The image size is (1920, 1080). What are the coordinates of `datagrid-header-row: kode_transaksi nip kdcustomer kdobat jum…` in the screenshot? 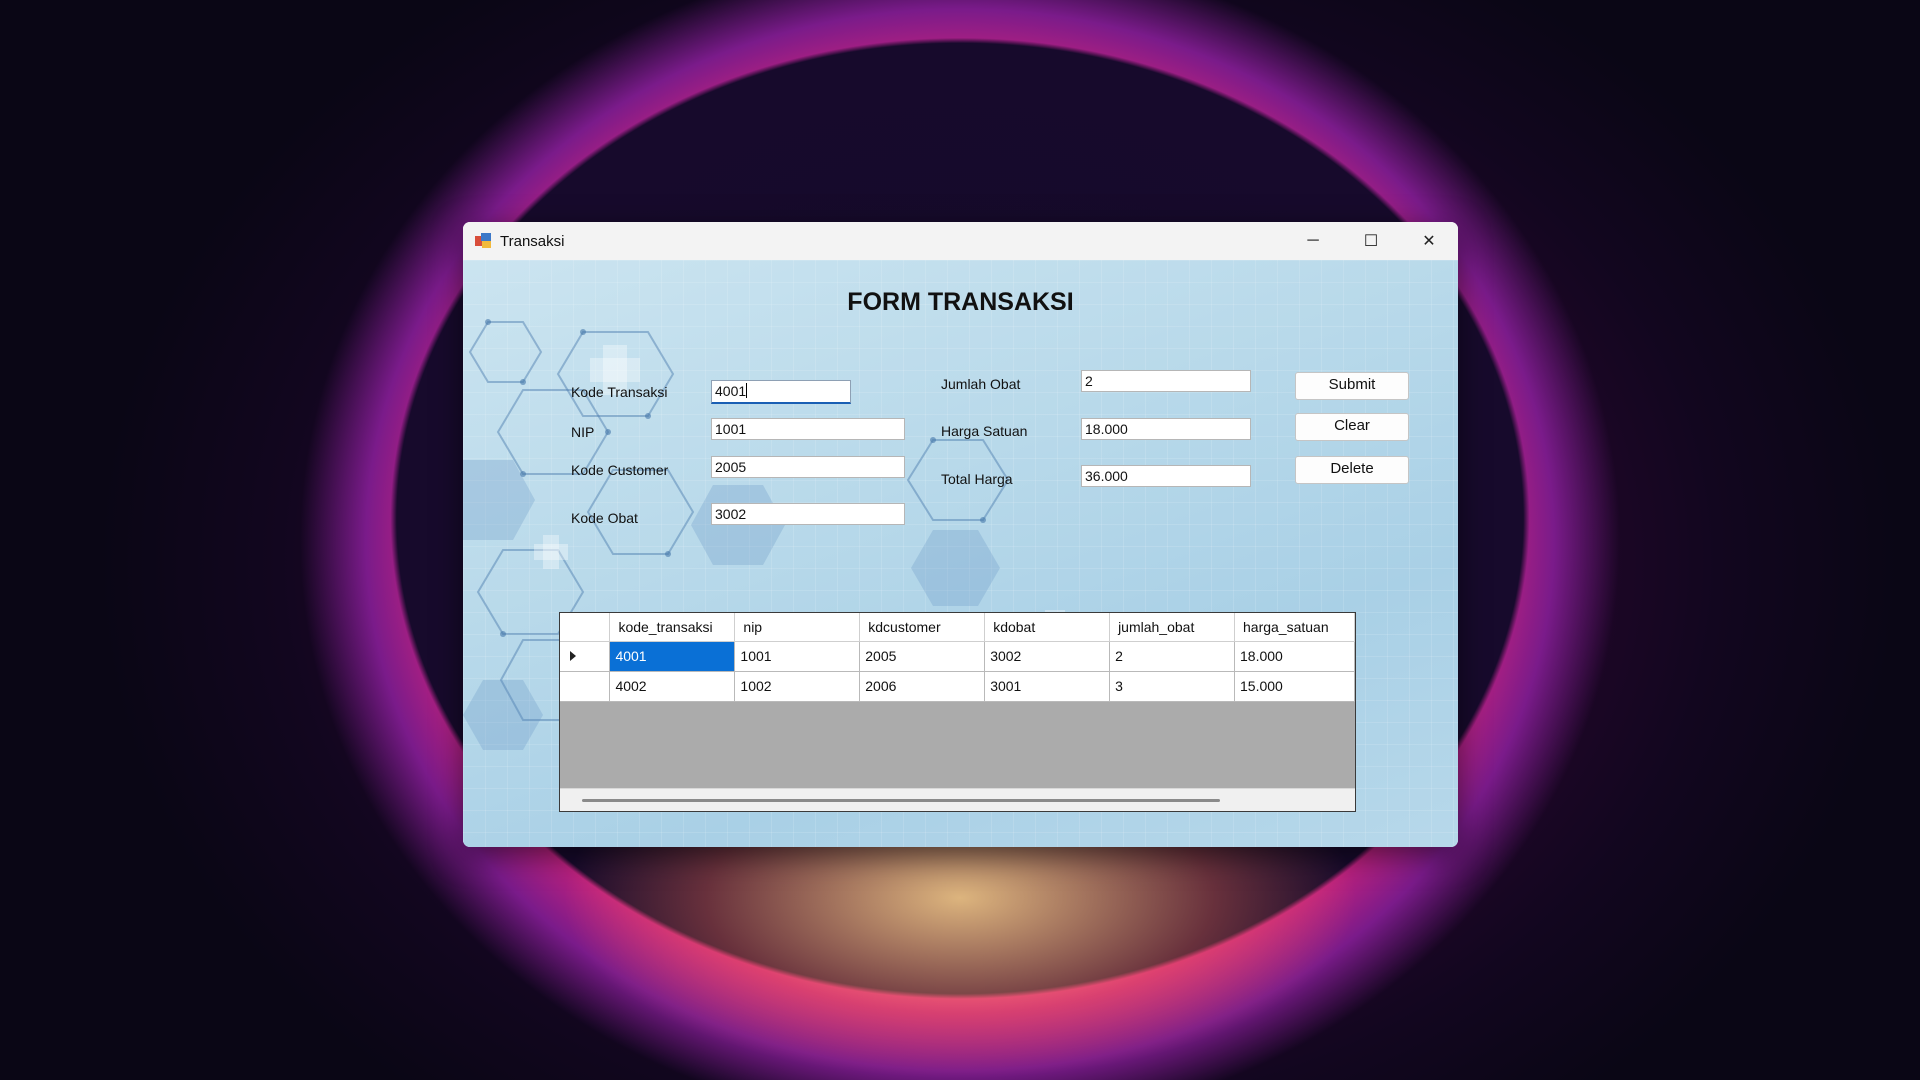 It's located at (957, 627).